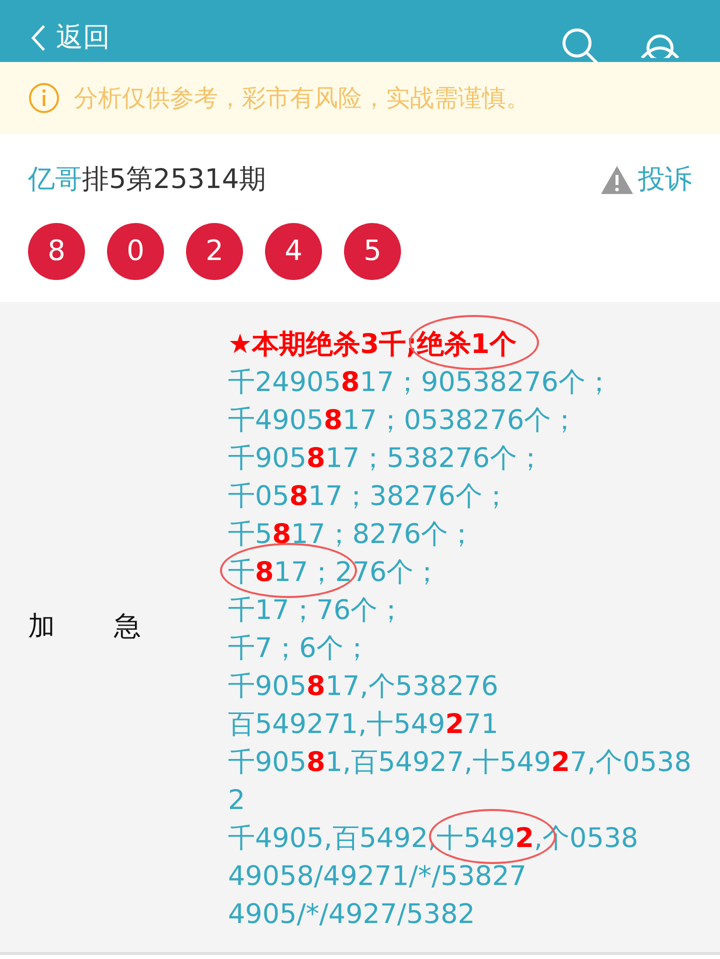 This screenshot has height=959, width=720. I want to click on warning-icon, so click(617, 180).